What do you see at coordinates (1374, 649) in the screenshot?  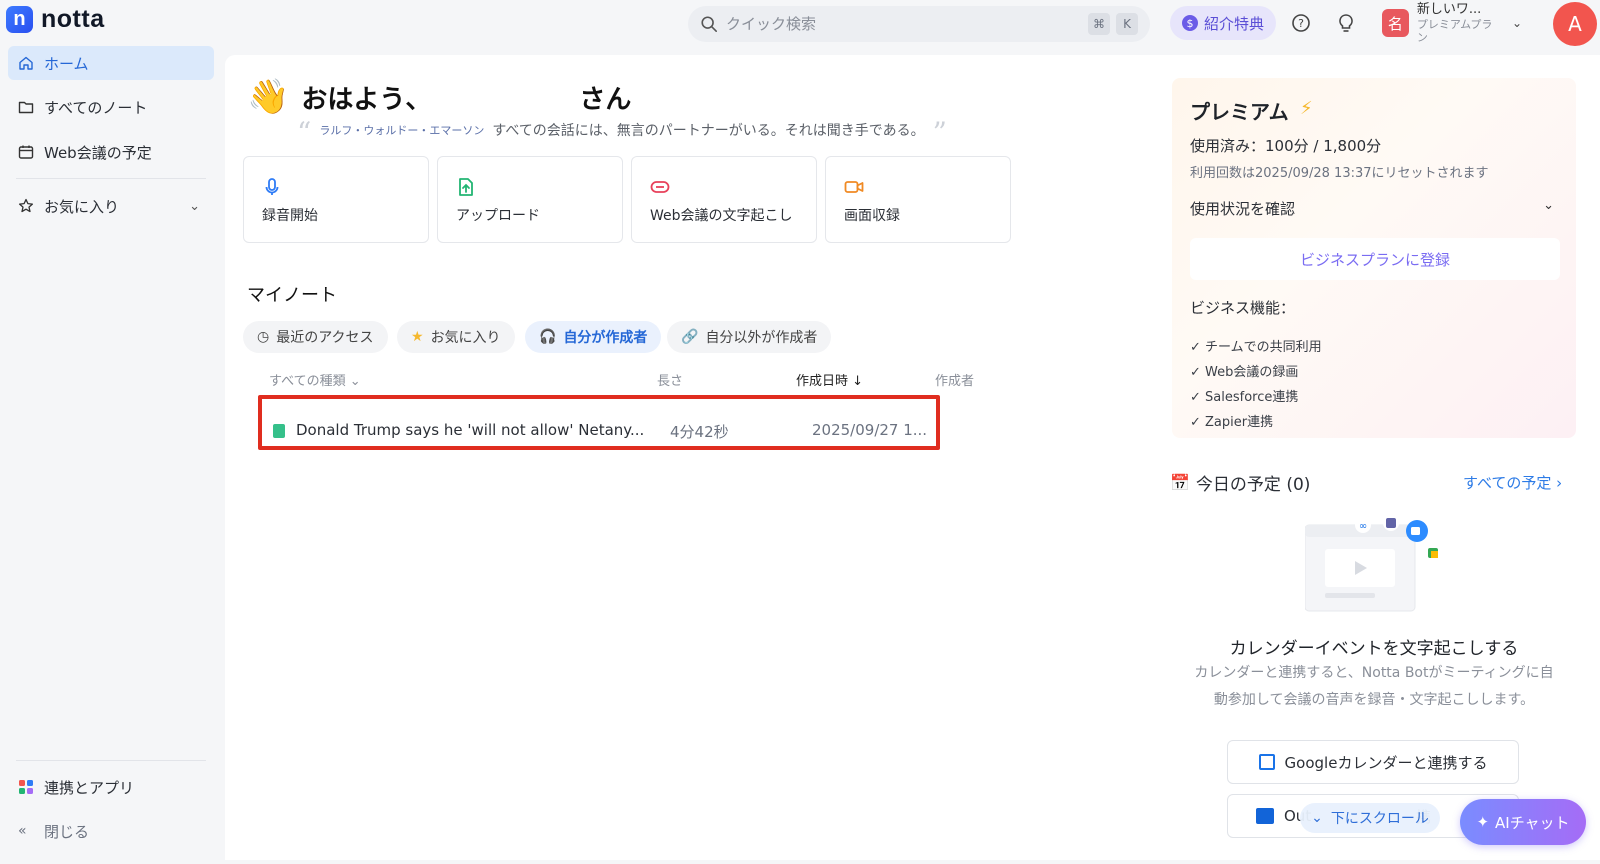 I see `calendar-empty-title: カレンダーイベントを文字起こしする` at bounding box center [1374, 649].